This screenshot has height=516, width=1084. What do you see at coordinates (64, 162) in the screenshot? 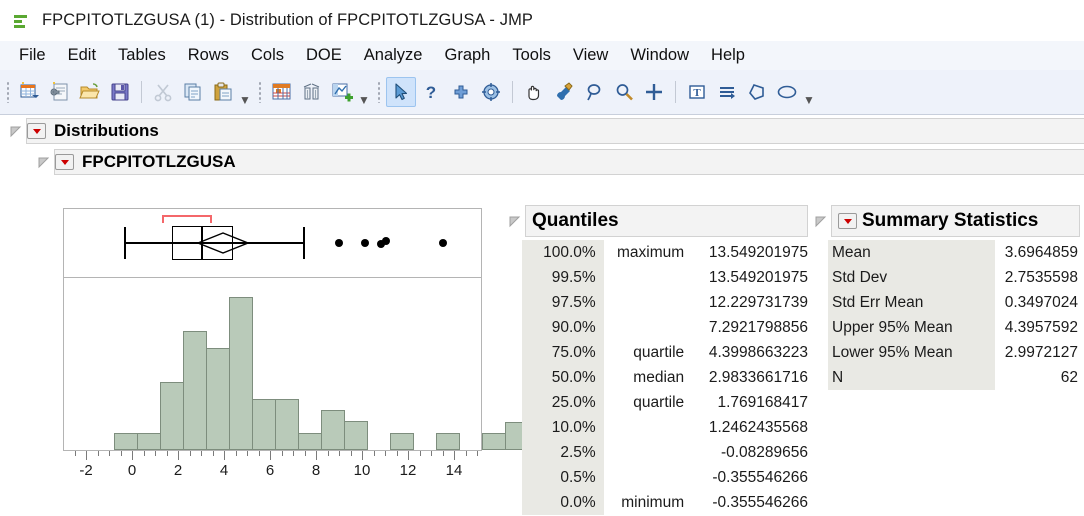
I see `red-triangle-menu-variable` at bounding box center [64, 162].